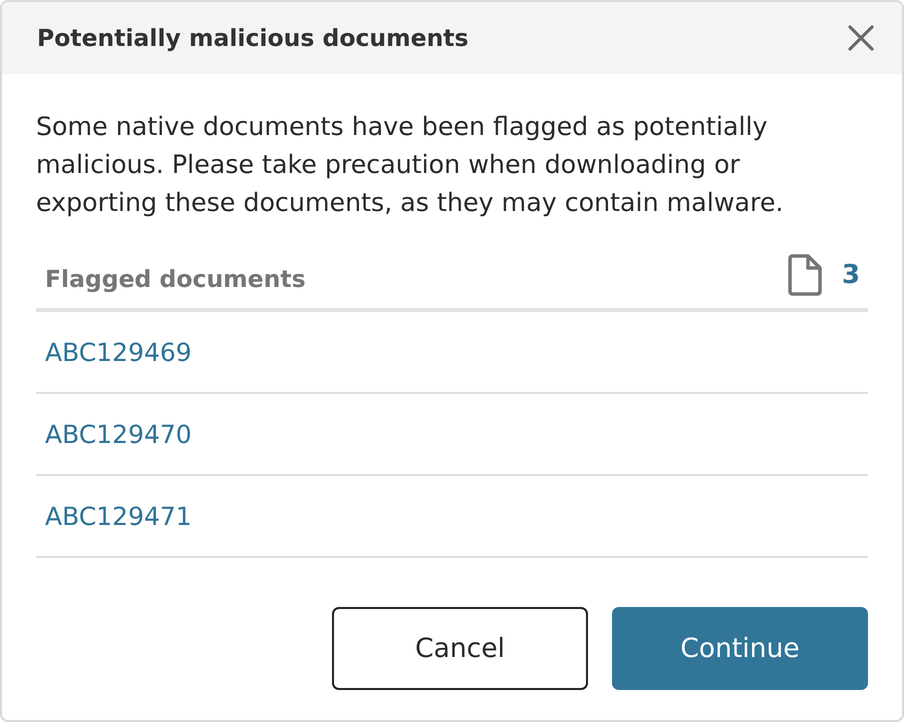  Describe the element at coordinates (861, 38) in the screenshot. I see `close-icon` at that location.